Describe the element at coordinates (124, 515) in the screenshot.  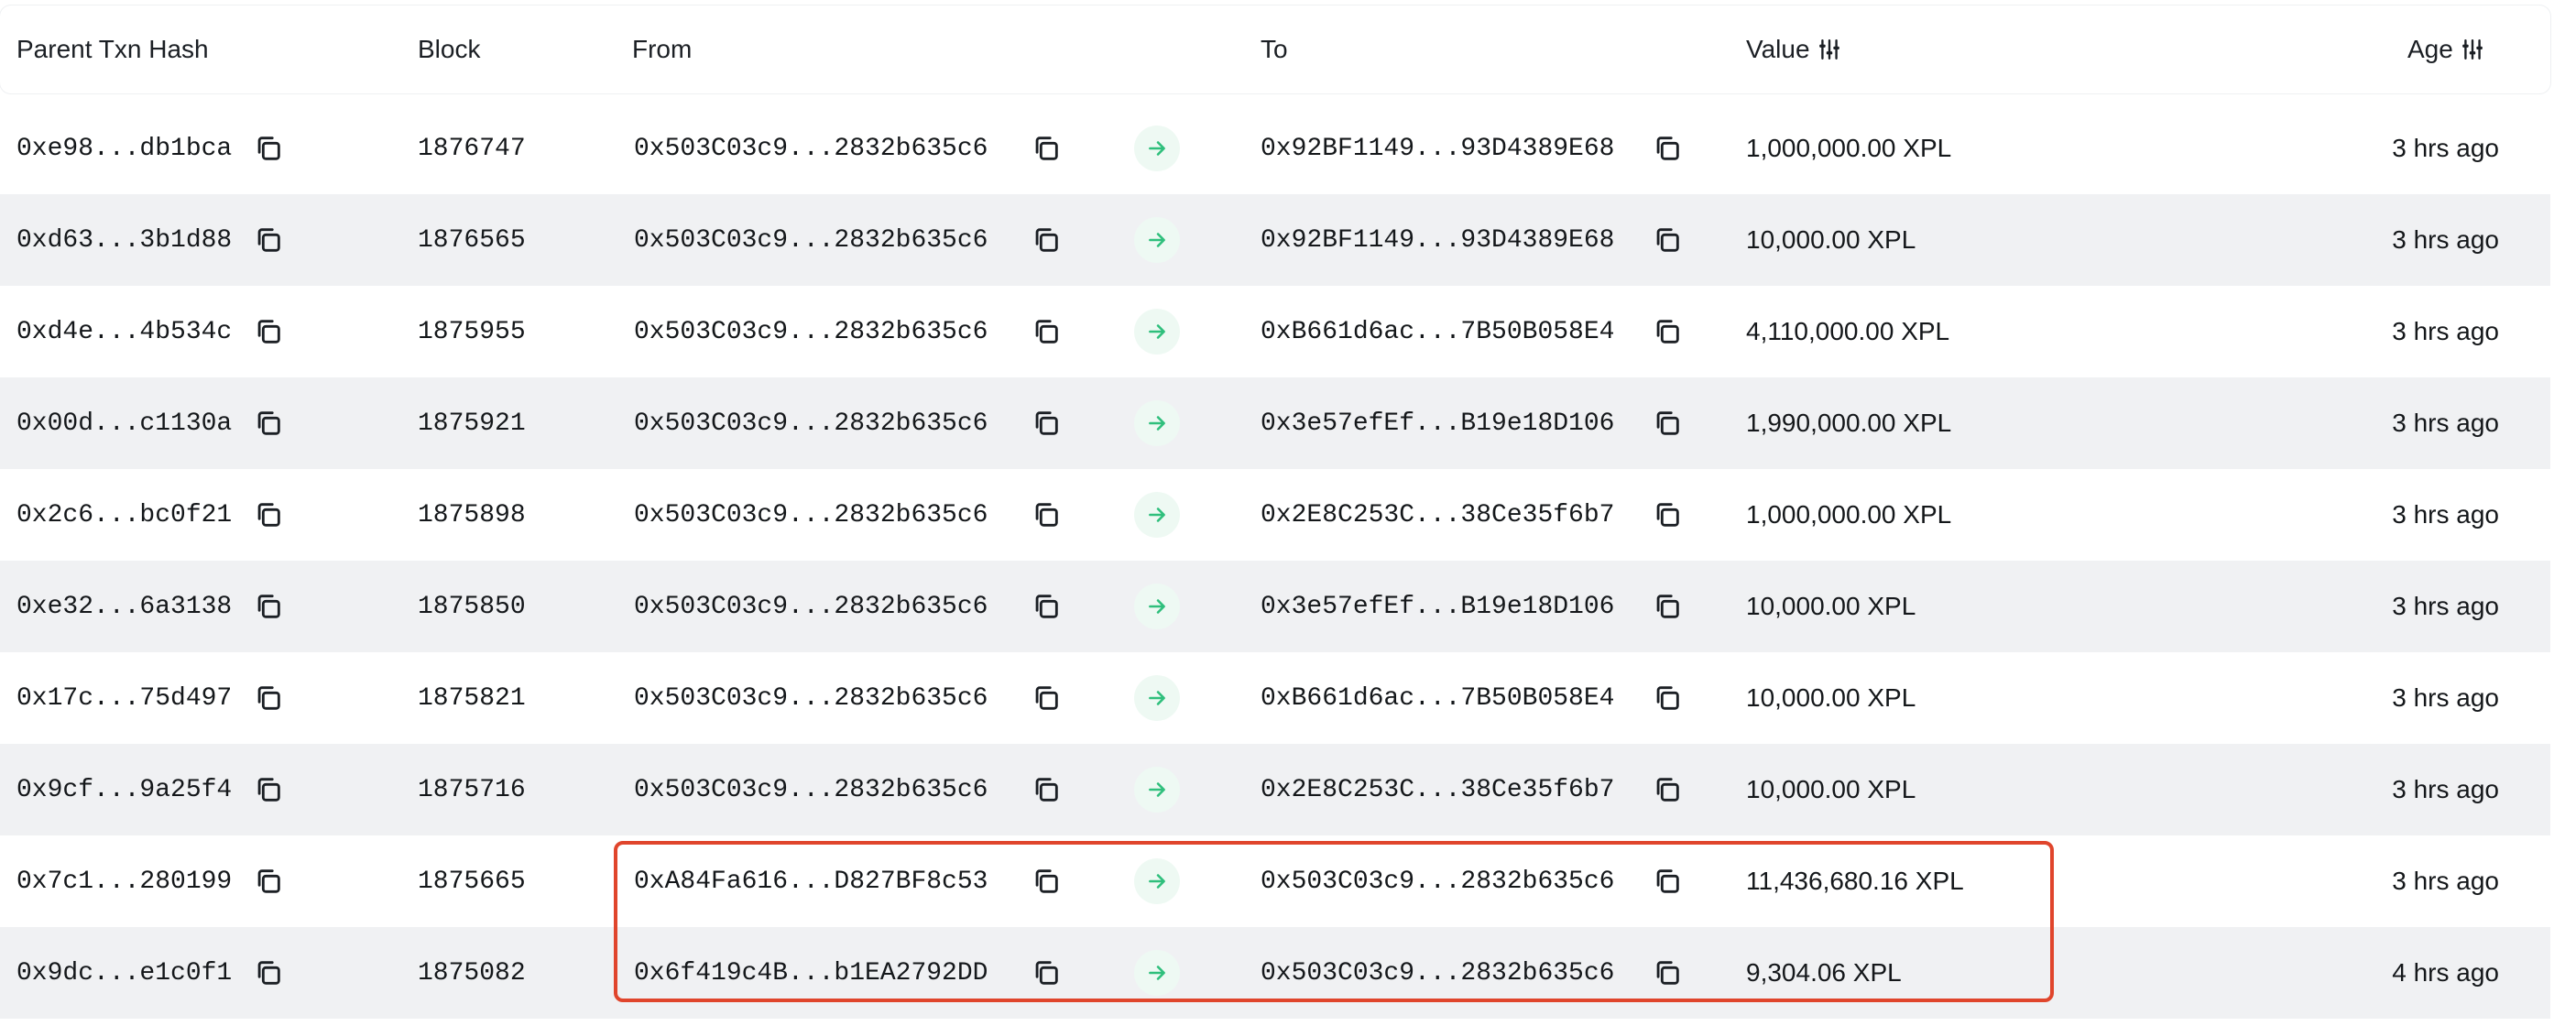
I see `parent-txn-hash-link: 0x2c6...bc0f21` at that location.